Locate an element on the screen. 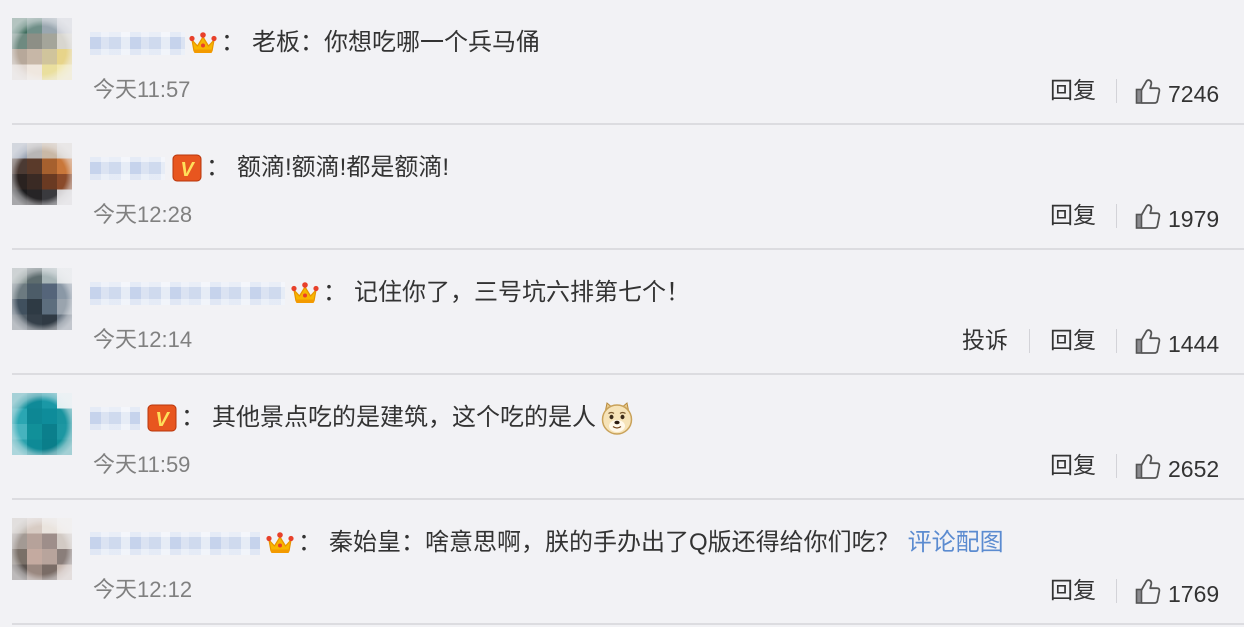  like-count: 1444 is located at coordinates (1194, 344).